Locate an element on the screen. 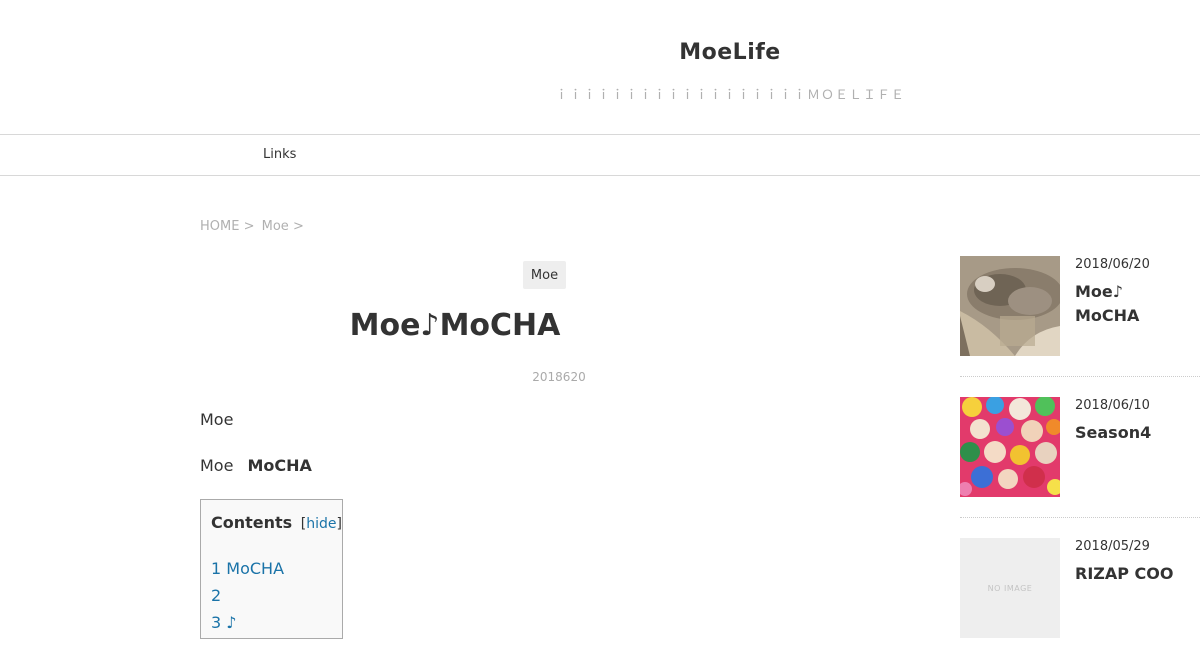 The height and width of the screenshot is (658, 1200). toc-item: 2 is located at coordinates (247, 595).